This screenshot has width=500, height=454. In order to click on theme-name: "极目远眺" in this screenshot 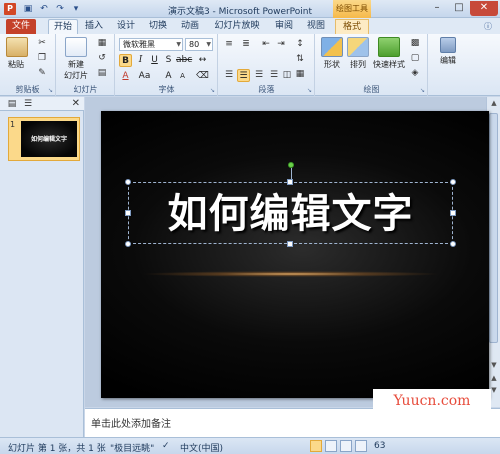, I will do `click(132, 449)`.